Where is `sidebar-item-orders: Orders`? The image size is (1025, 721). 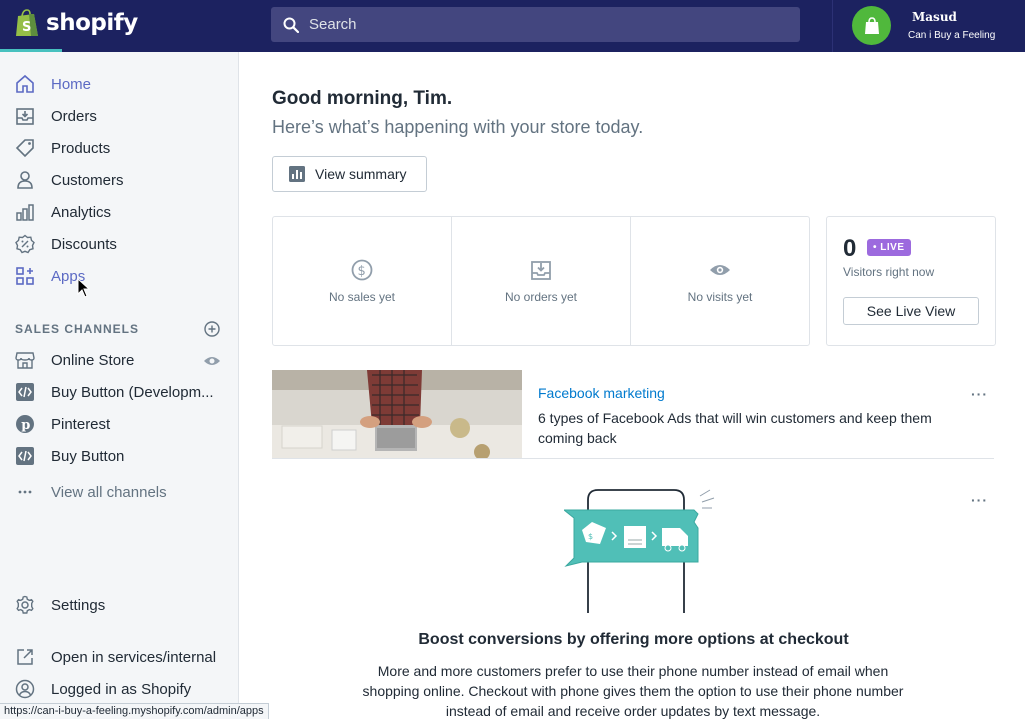 sidebar-item-orders: Orders is located at coordinates (55, 116).